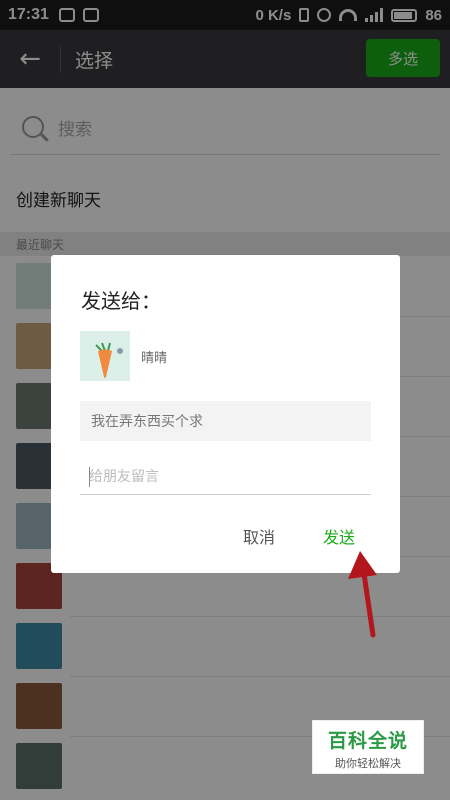  What do you see at coordinates (368, 763) in the screenshot?
I see `watermark-subtitle: 助你轻松解决` at bounding box center [368, 763].